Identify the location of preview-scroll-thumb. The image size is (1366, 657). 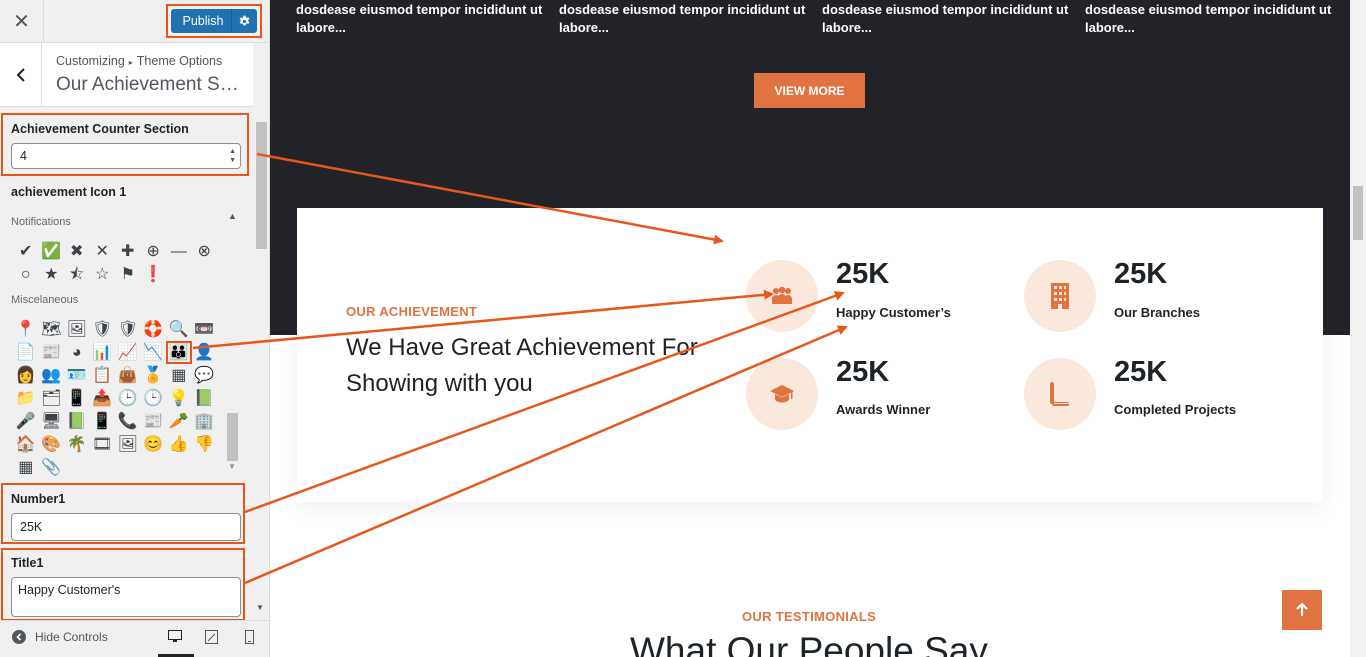
(1358, 213).